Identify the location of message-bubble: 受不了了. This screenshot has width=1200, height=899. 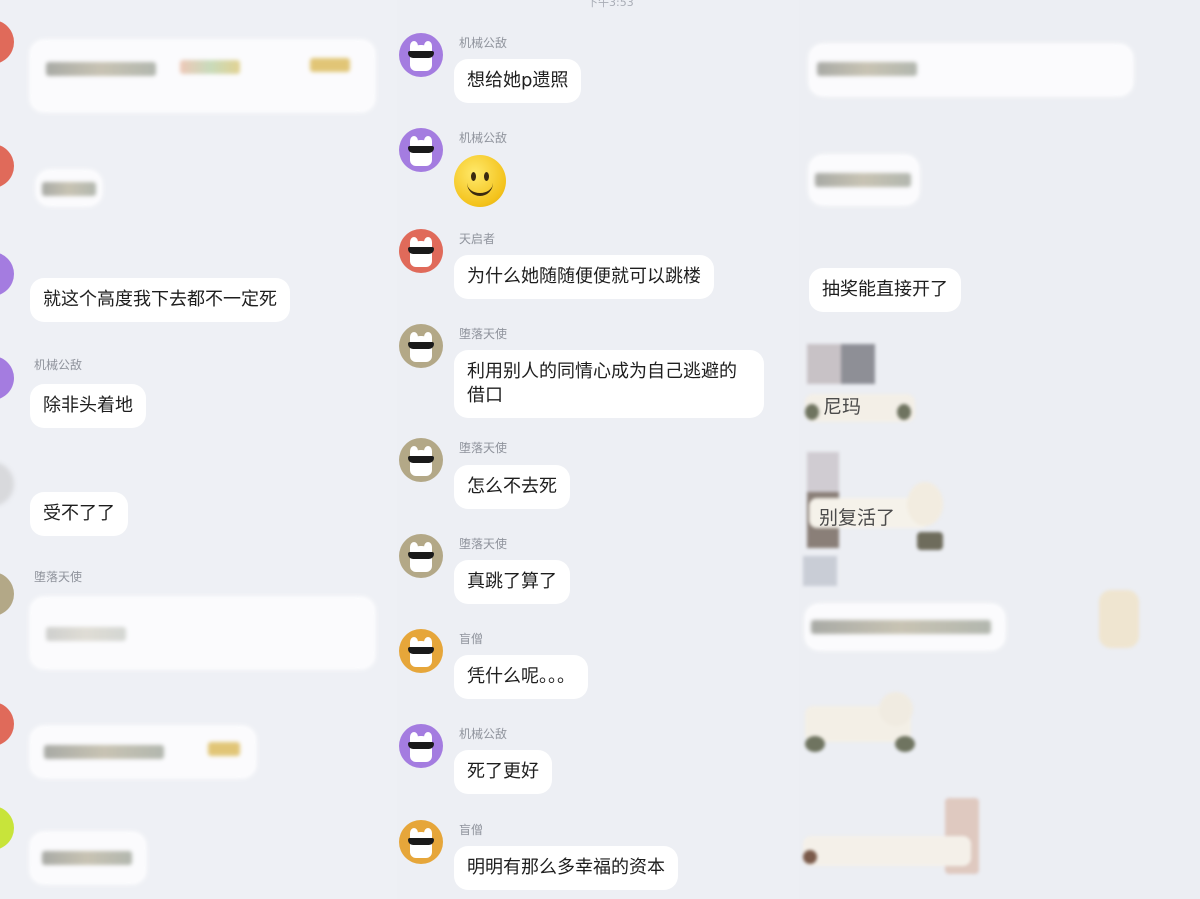
(79, 514).